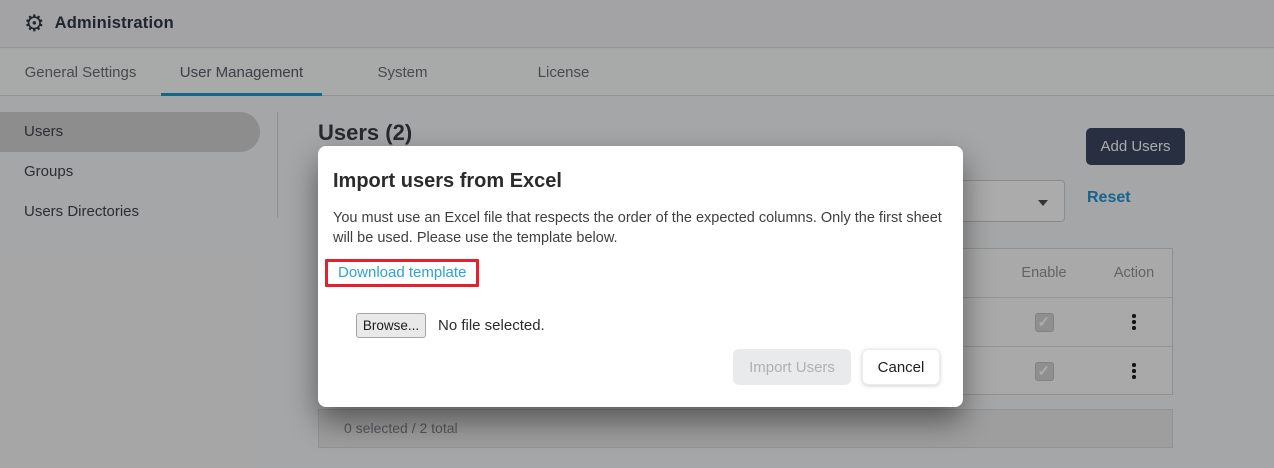 The image size is (1274, 468). I want to click on file-input-row: Browse... No file selected., so click(450, 325).